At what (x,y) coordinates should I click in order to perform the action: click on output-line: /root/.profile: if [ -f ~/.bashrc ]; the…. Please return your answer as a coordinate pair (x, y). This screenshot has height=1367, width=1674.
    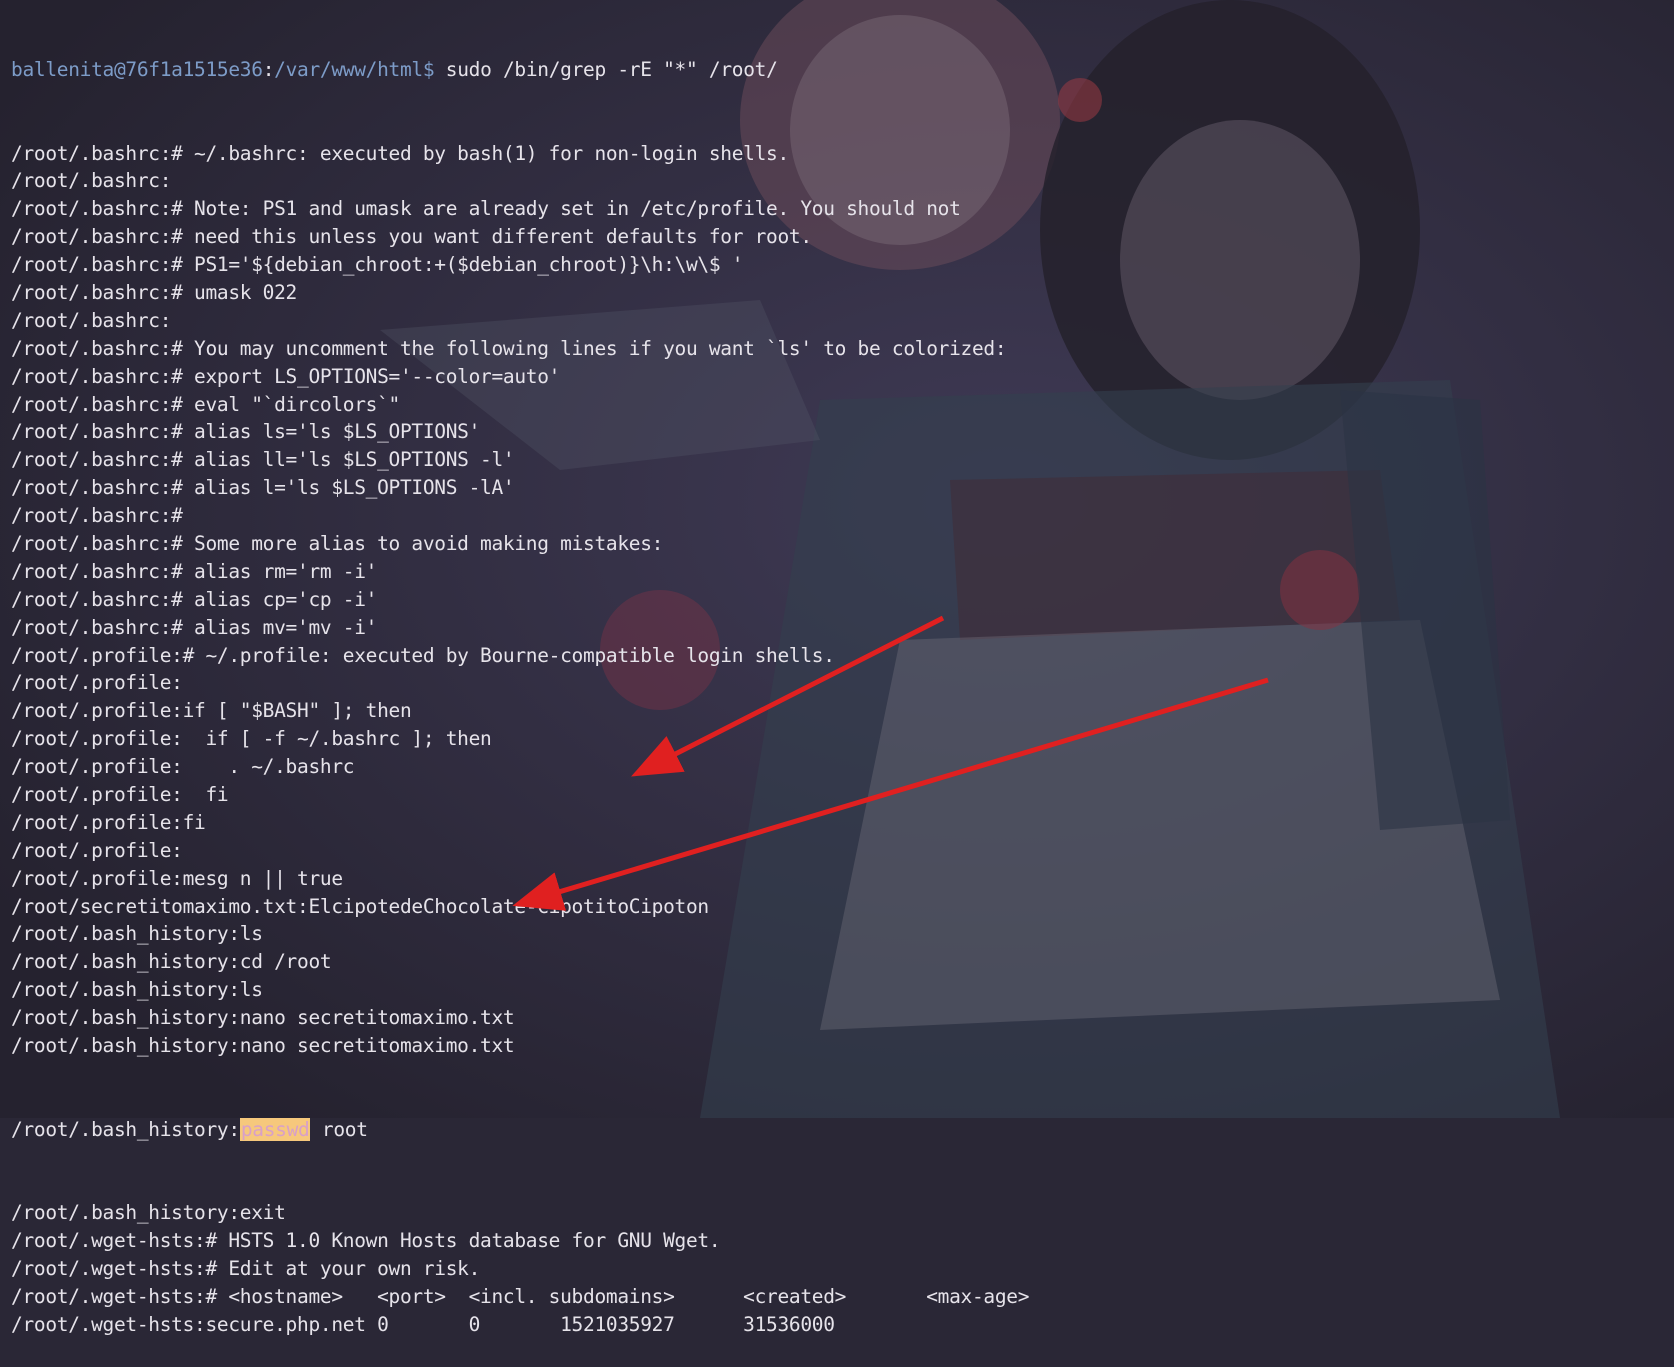
    Looking at the image, I should click on (251, 739).